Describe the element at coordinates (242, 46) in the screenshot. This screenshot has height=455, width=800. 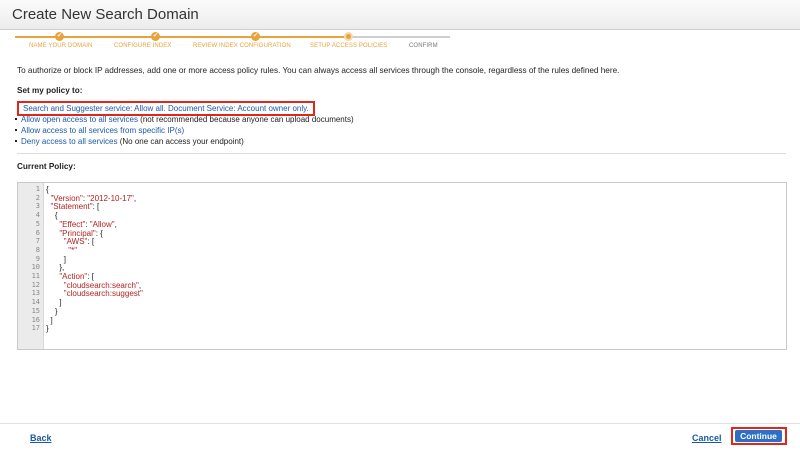
I see `step-review-index-configuration: REVIEW INDEX CONFIGURATION` at that location.